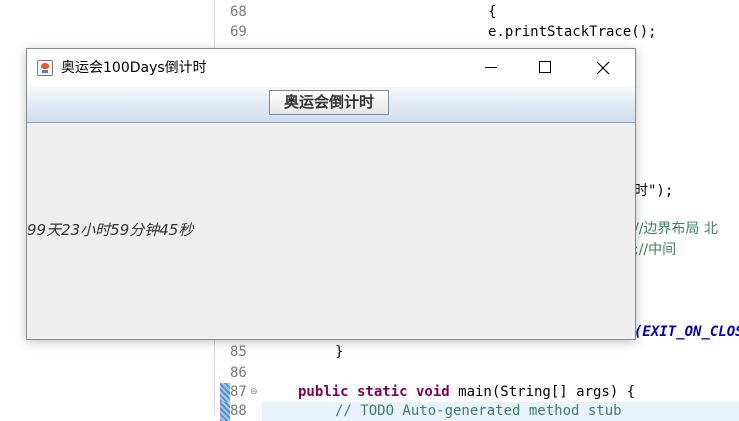  What do you see at coordinates (369, 373) in the screenshot?
I see `code-line: 86` at bounding box center [369, 373].